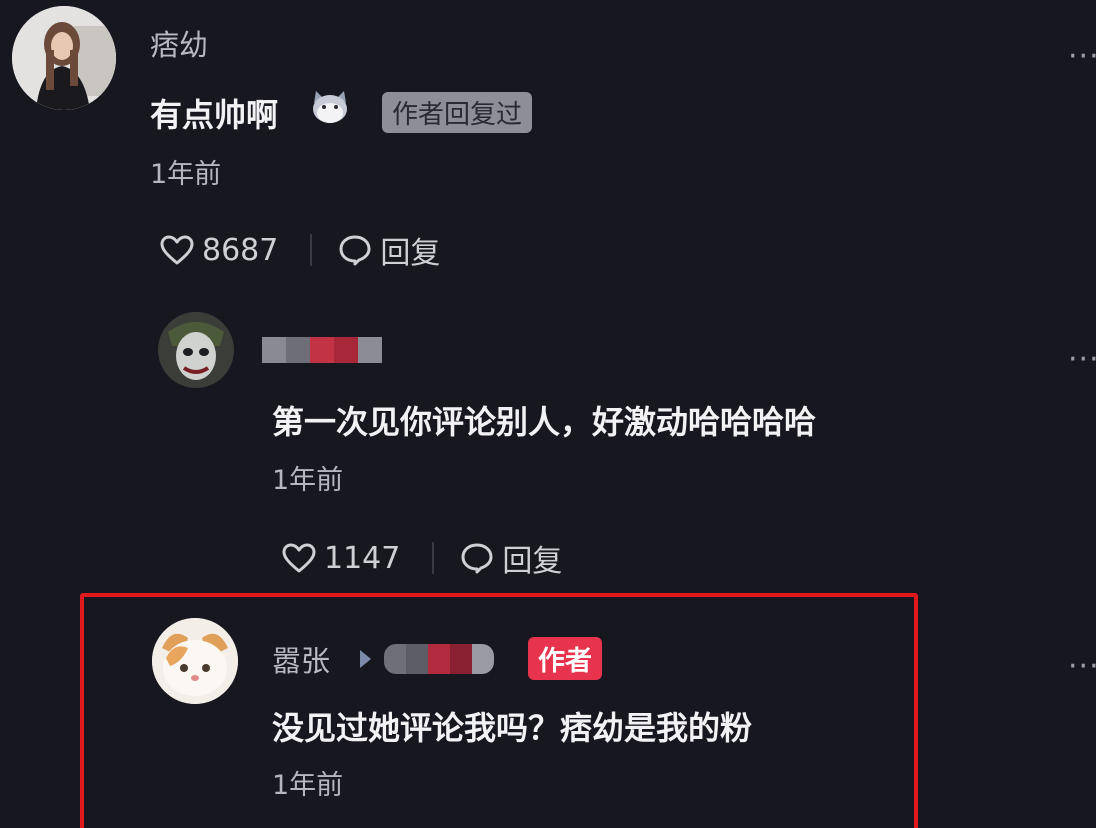 This screenshot has width=1096, height=828. I want to click on joker-photo-avatar, so click(196, 350).